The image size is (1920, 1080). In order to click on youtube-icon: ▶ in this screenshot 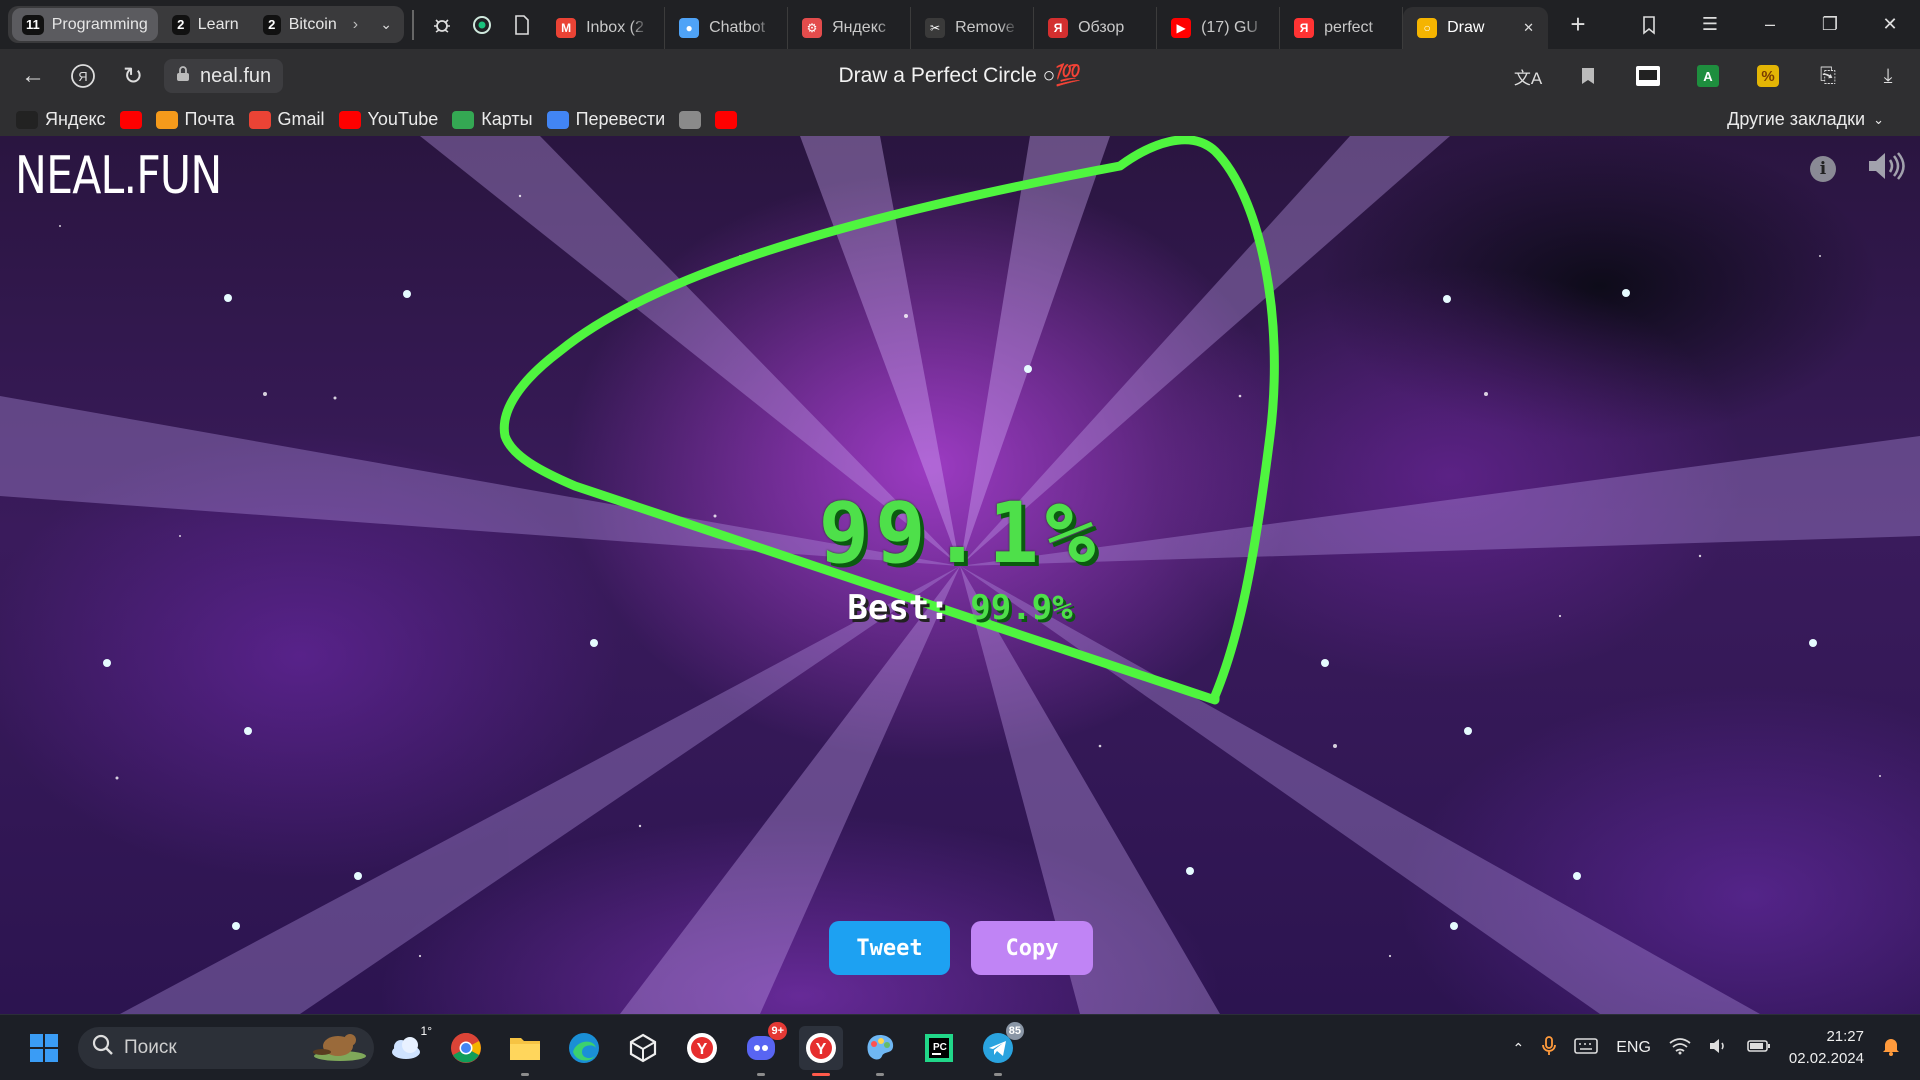, I will do `click(1181, 28)`.